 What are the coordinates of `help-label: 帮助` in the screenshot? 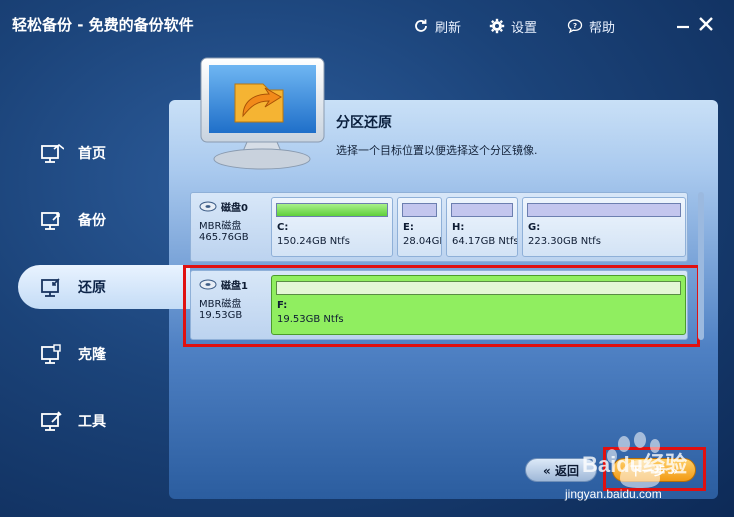 It's located at (602, 28).